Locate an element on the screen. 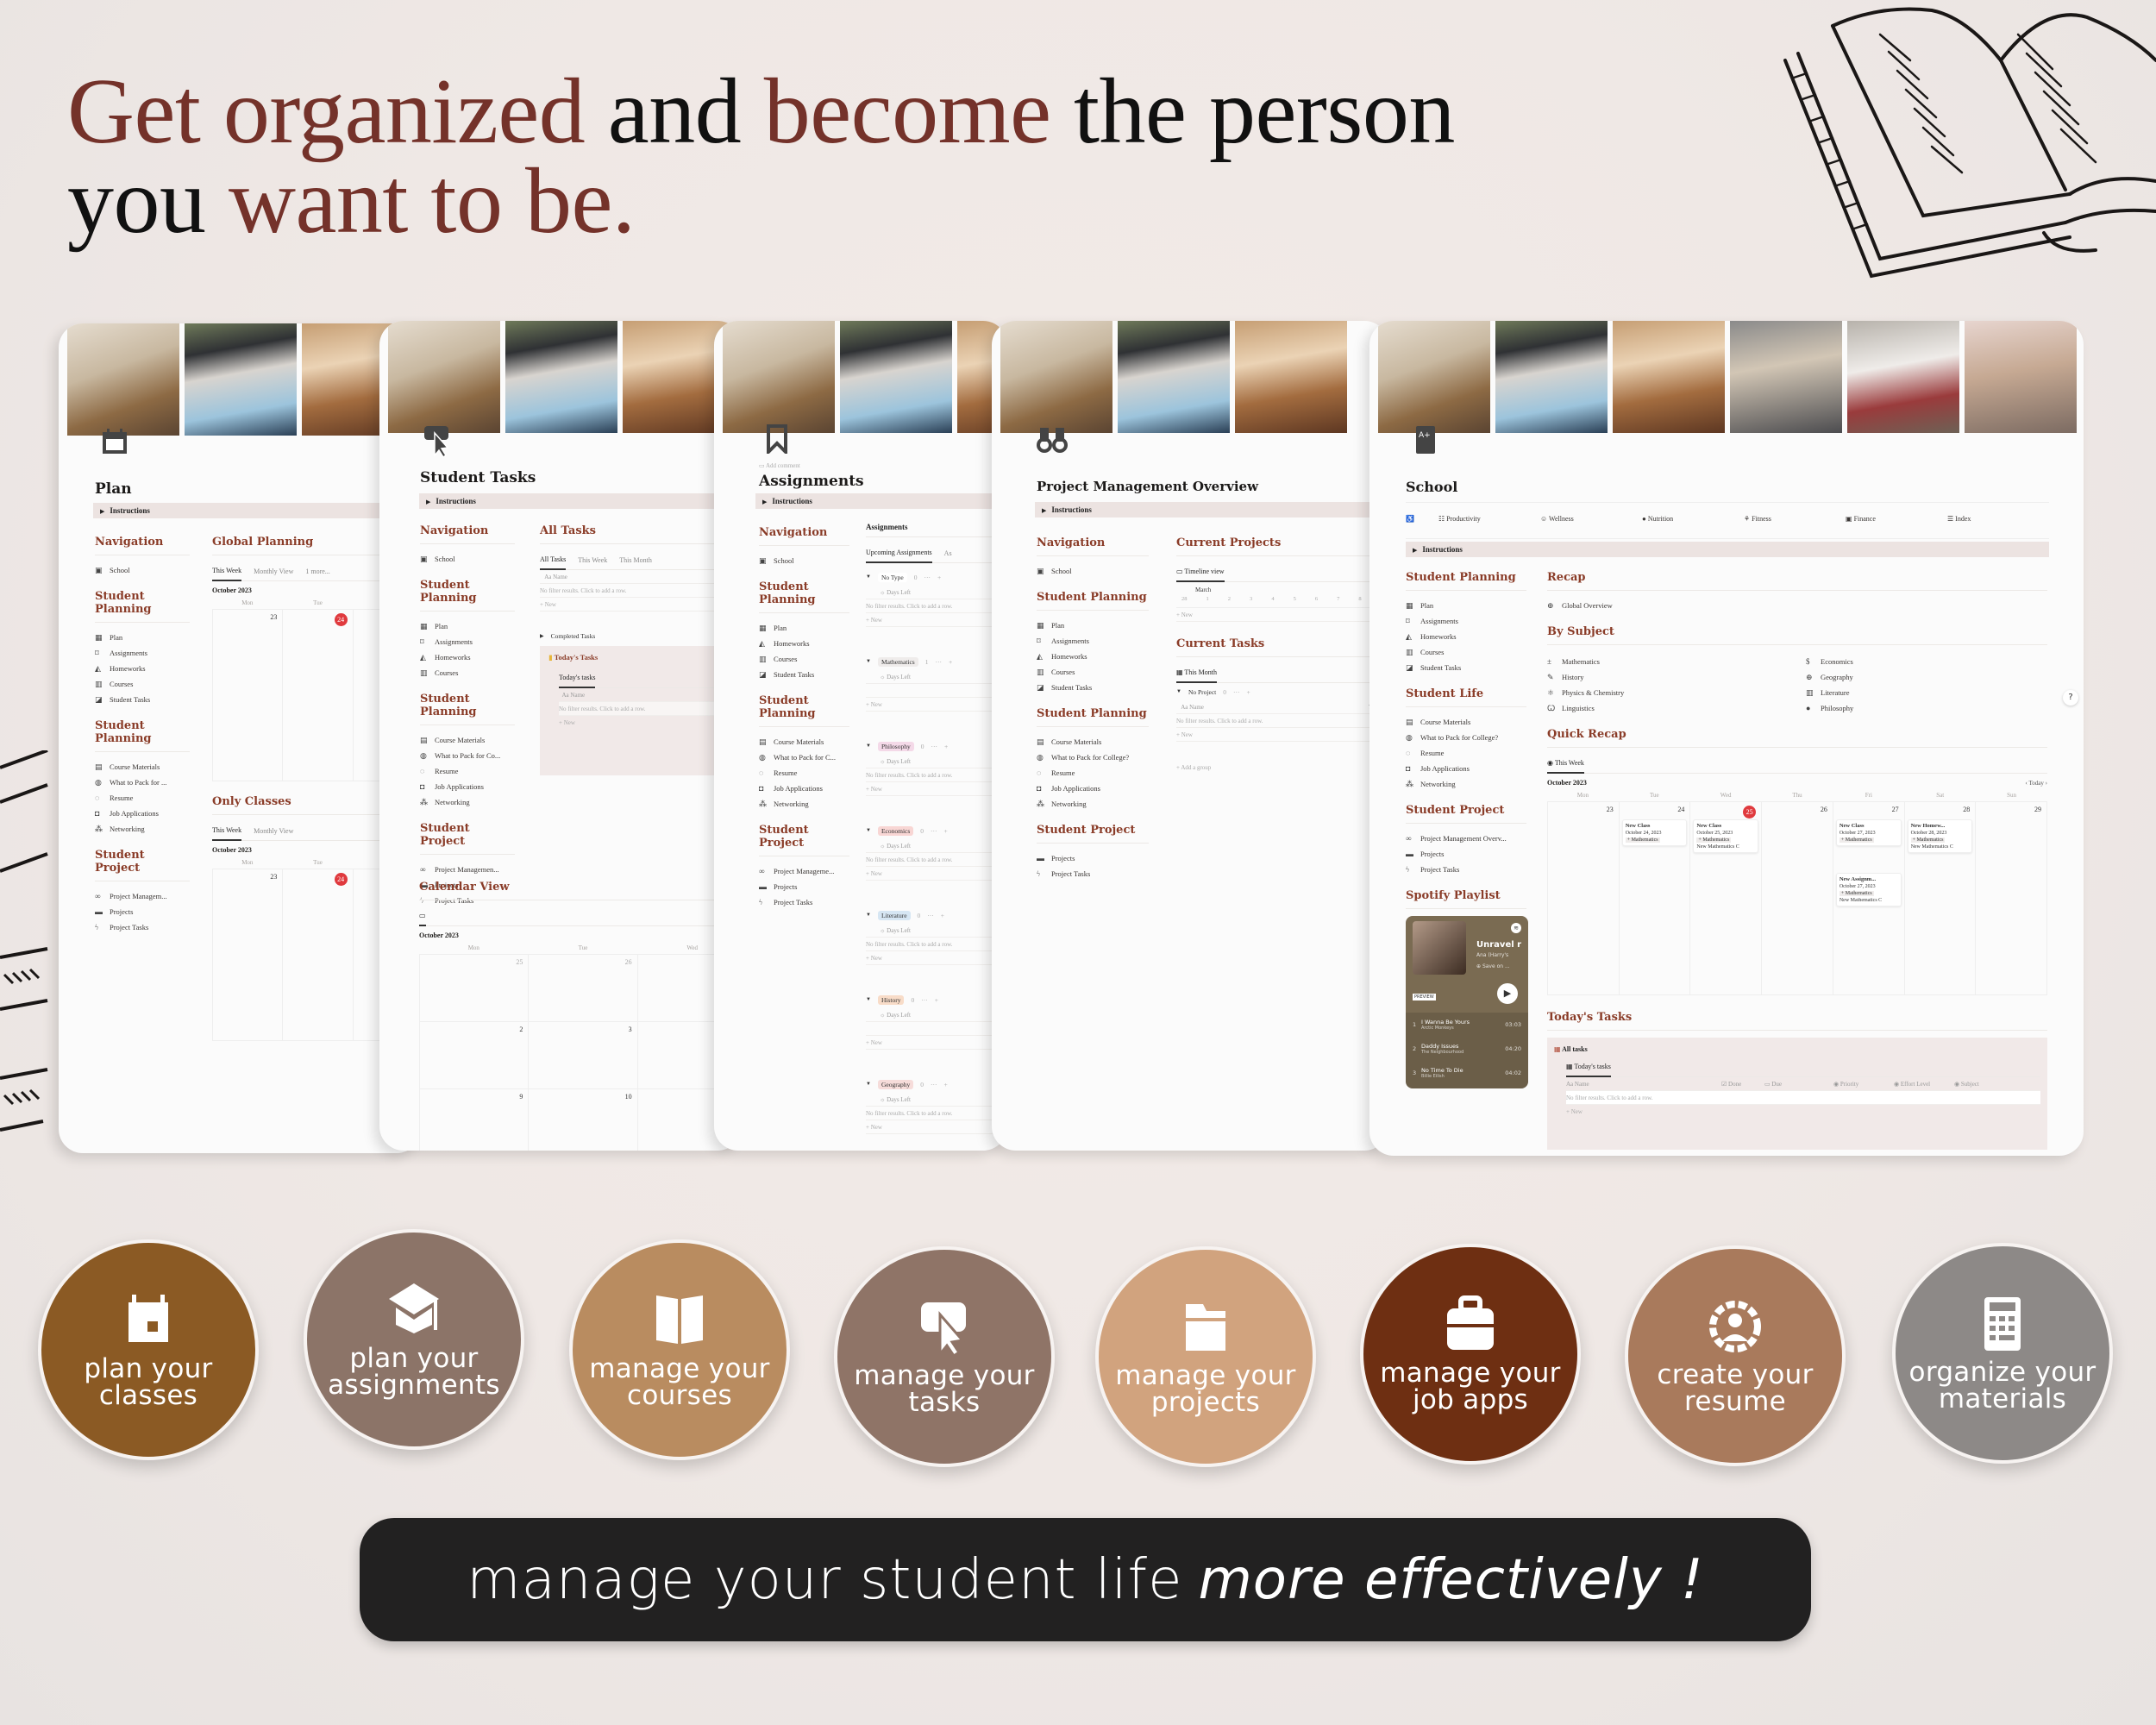 The image size is (2156, 1725). calendar-day: 24 is located at coordinates (318, 695).